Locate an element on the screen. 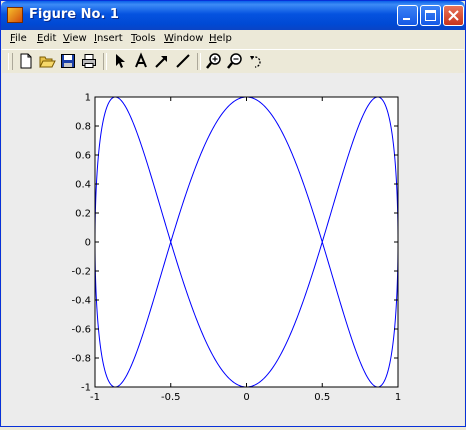 The image size is (466, 430). y-tick-label: 0.8 is located at coordinates (83, 127).